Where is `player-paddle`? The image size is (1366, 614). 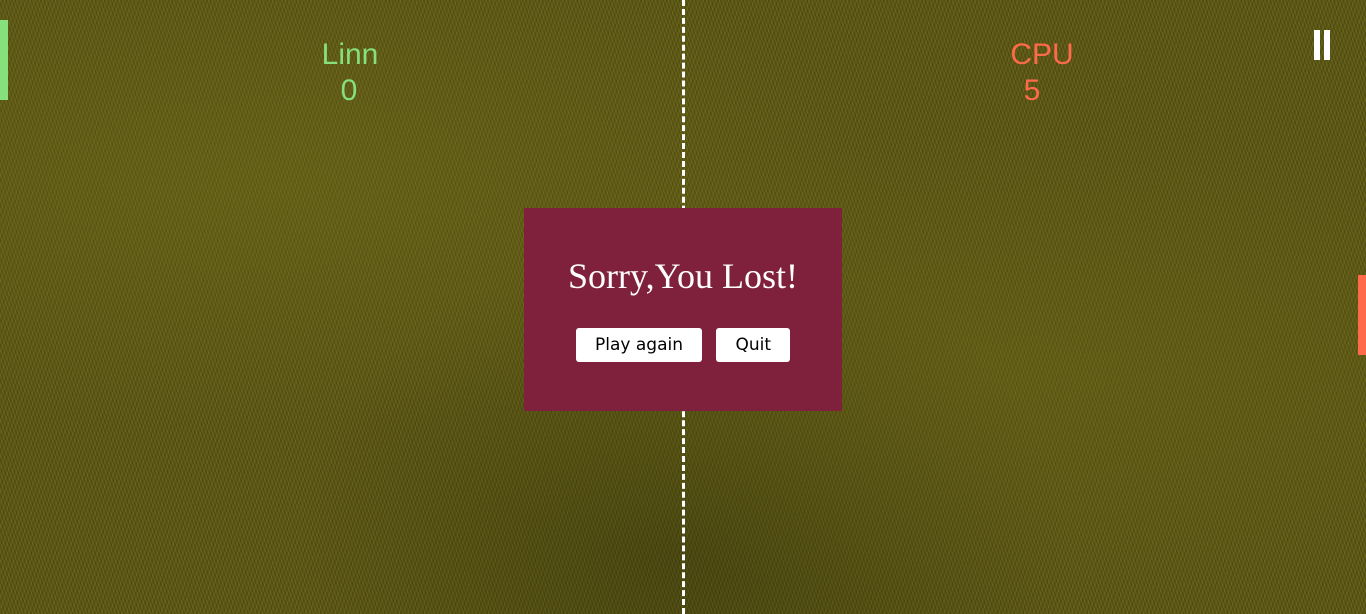 player-paddle is located at coordinates (4, 60).